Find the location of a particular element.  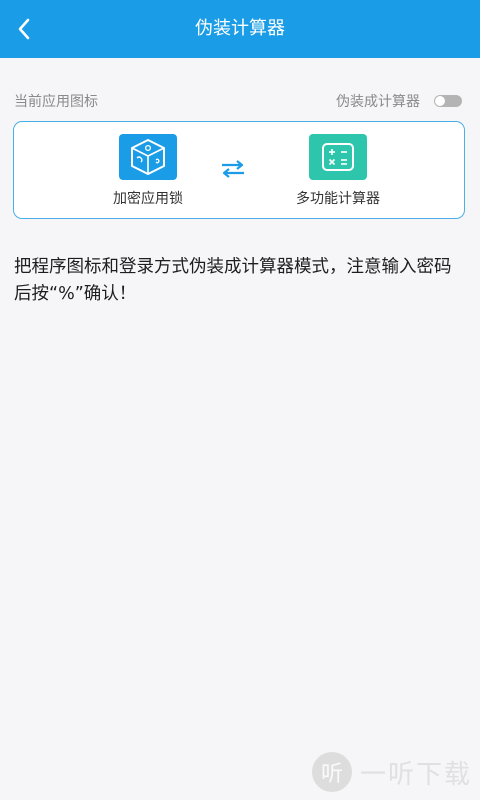

top-bar: 伪装计算器 is located at coordinates (240, 29).